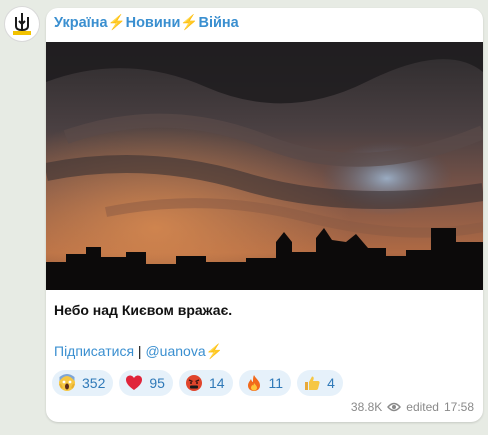 Image resolution: width=488 pixels, height=435 pixels. What do you see at coordinates (94, 351) in the screenshot?
I see `subscribe-link: Підписатися` at bounding box center [94, 351].